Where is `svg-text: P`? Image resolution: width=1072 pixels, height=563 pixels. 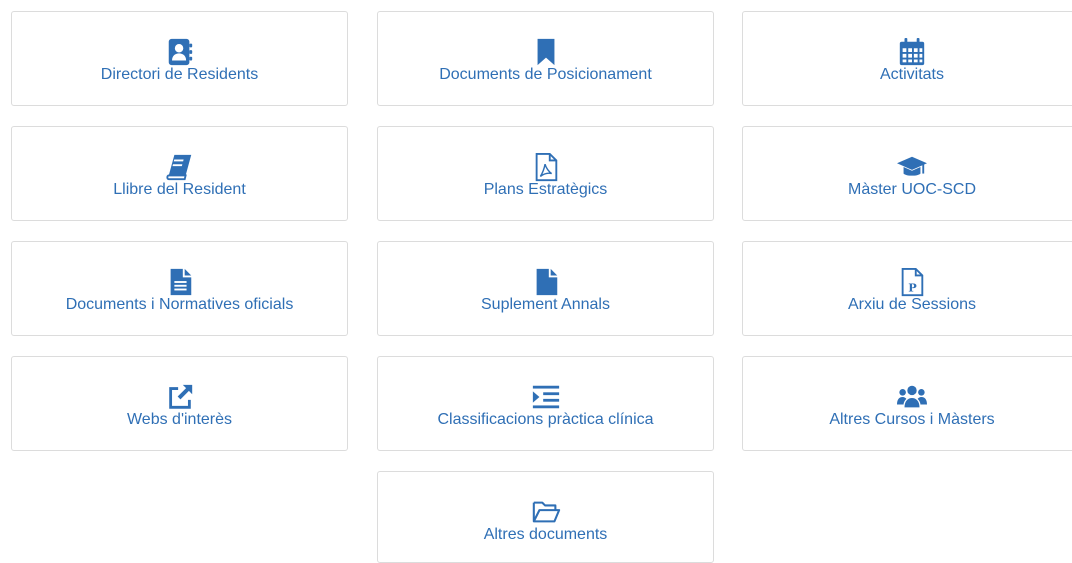 svg-text: P is located at coordinates (912, 287).